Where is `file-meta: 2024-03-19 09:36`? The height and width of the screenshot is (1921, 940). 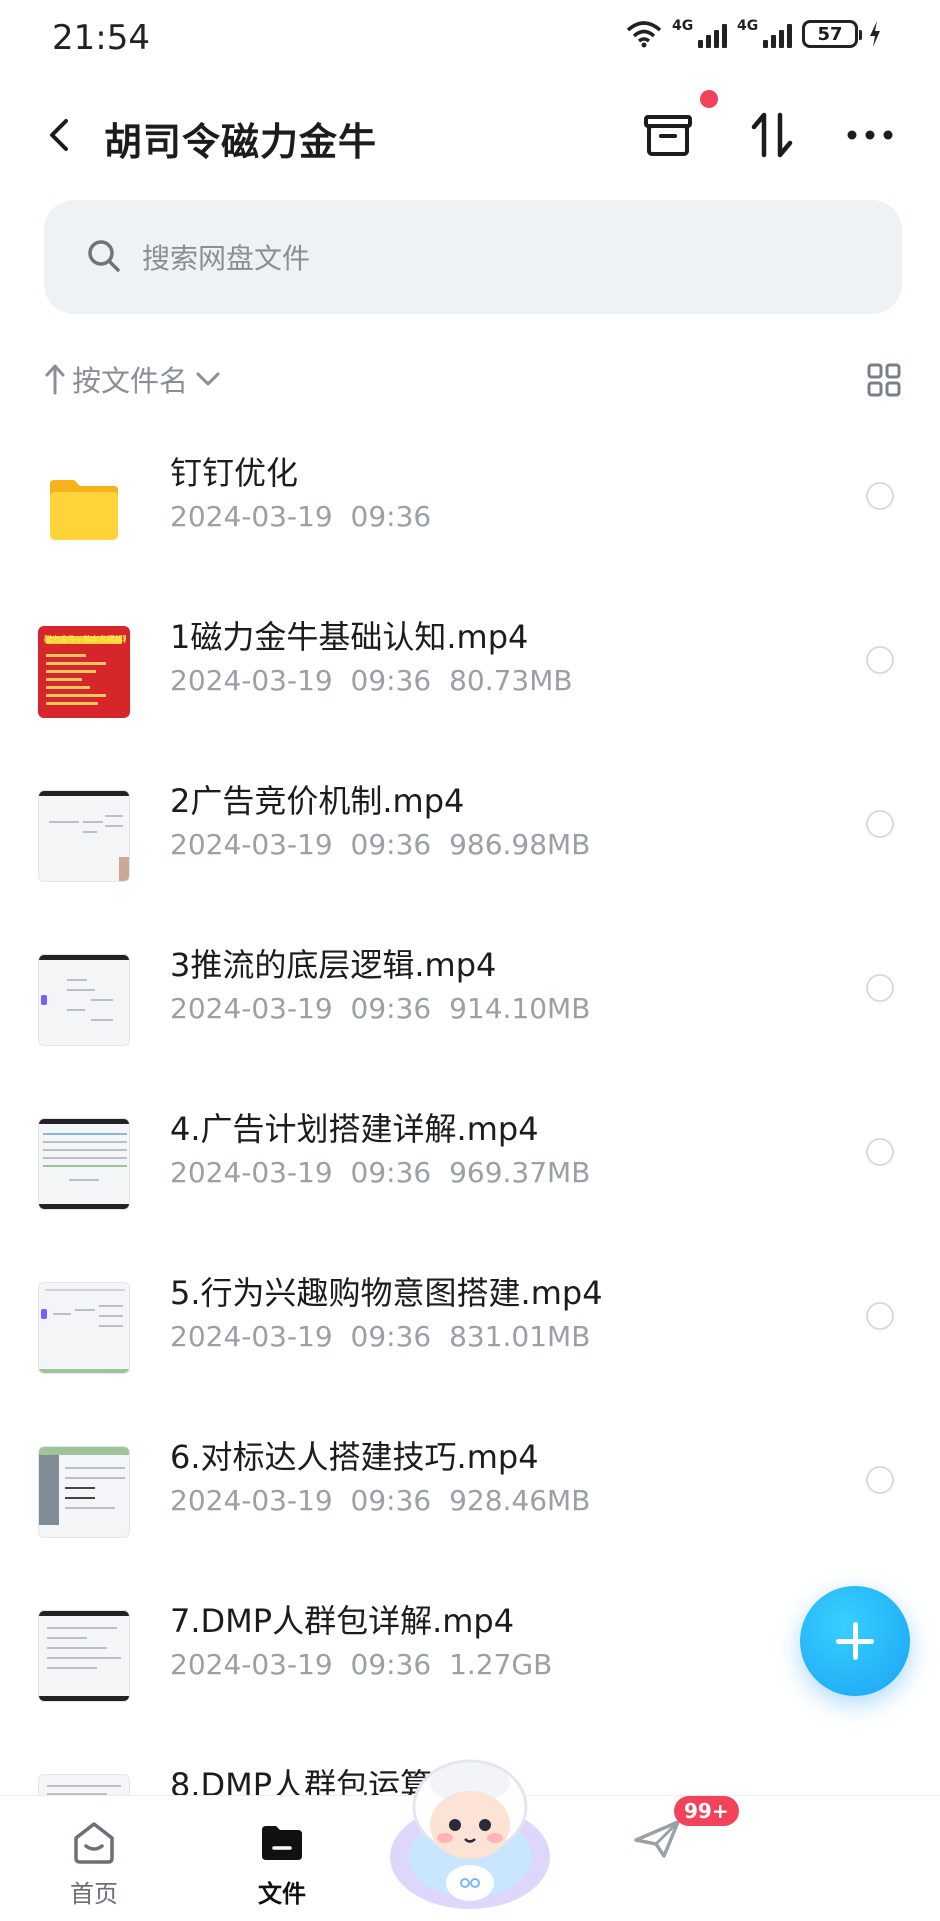
file-meta: 2024-03-19 09:36 is located at coordinates (300, 516).